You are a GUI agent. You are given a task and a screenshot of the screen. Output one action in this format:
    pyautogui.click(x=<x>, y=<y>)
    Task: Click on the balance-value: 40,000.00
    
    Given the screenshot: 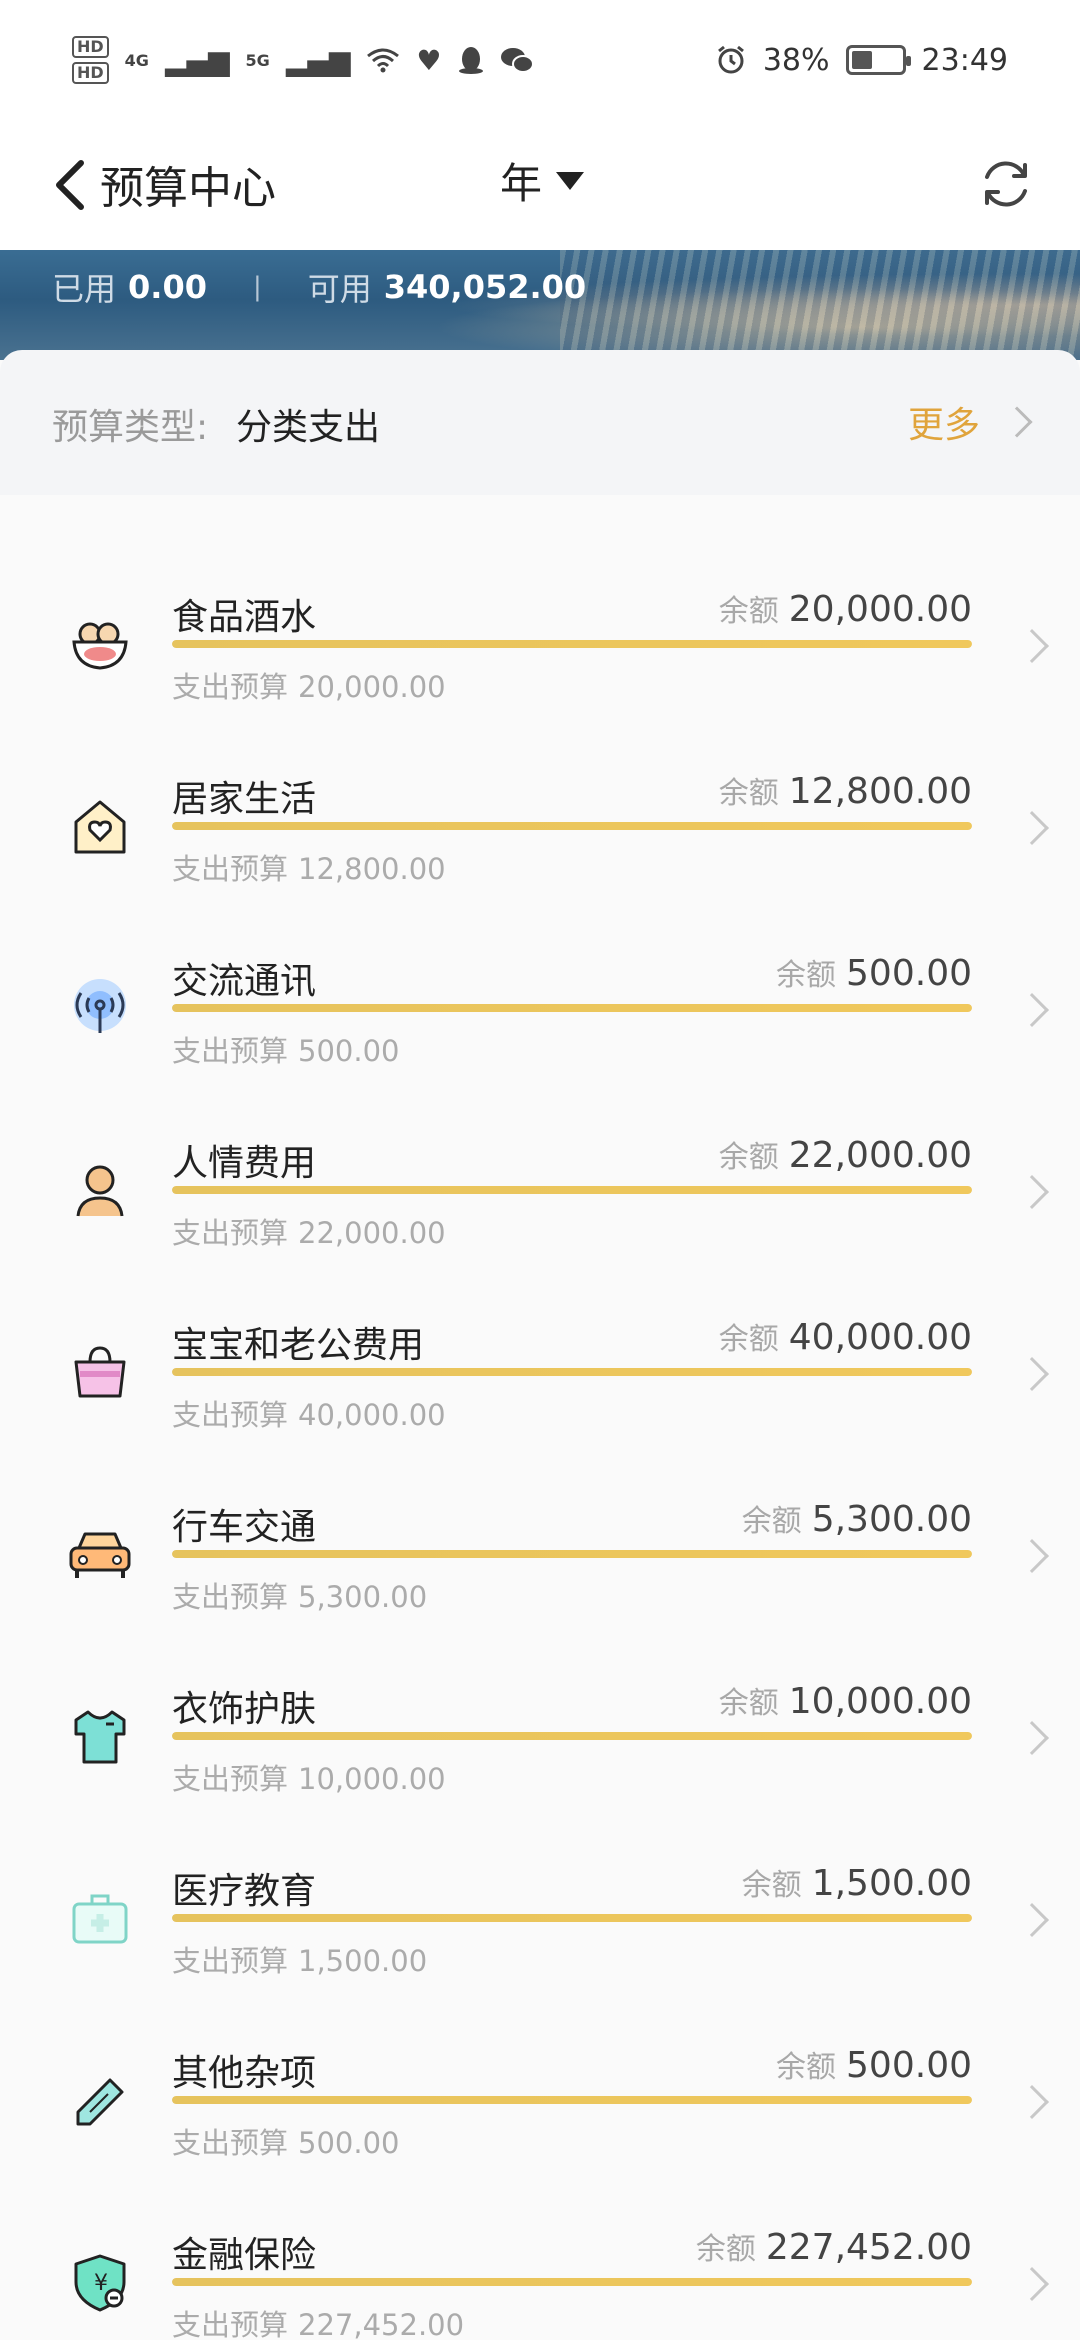 What is the action you would take?
    pyautogui.click(x=880, y=1337)
    